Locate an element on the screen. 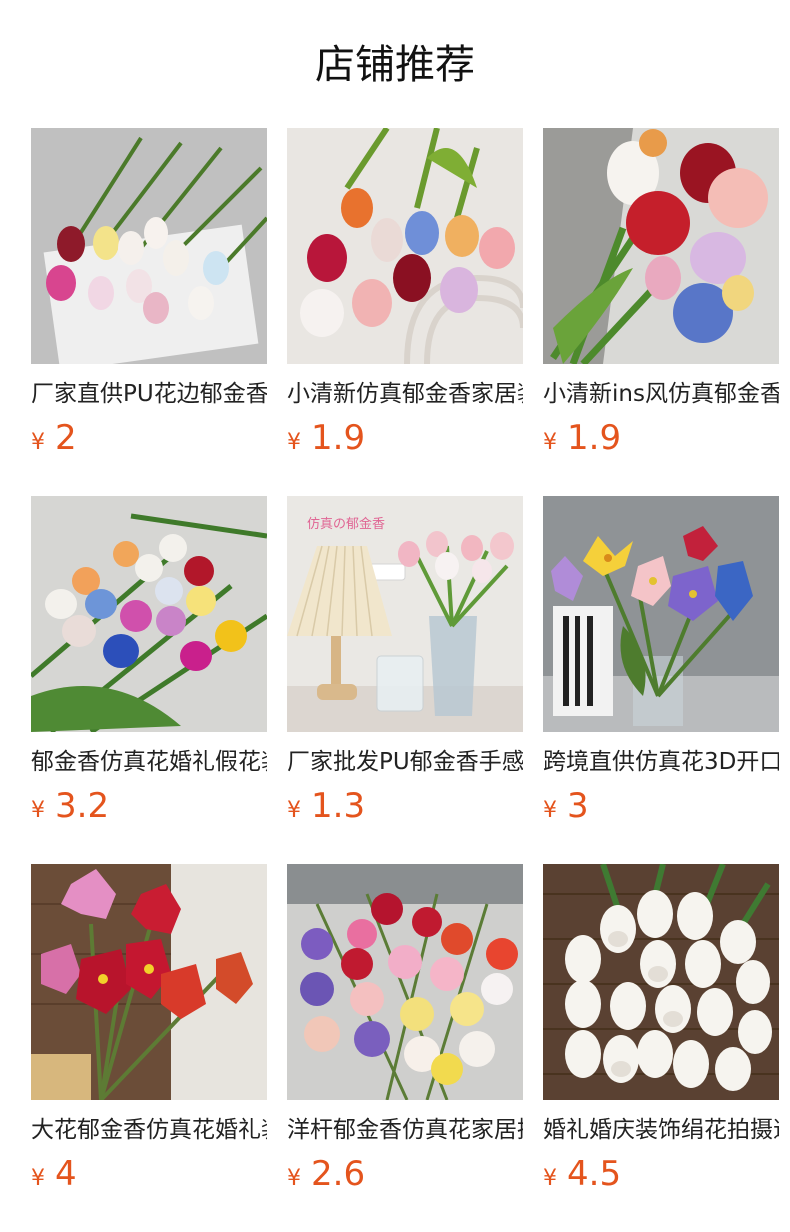 This screenshot has width=790, height=1232. product-card: 厂家直供PU花边郁金香仿真花 ¥ 2 is located at coordinates (149, 296).